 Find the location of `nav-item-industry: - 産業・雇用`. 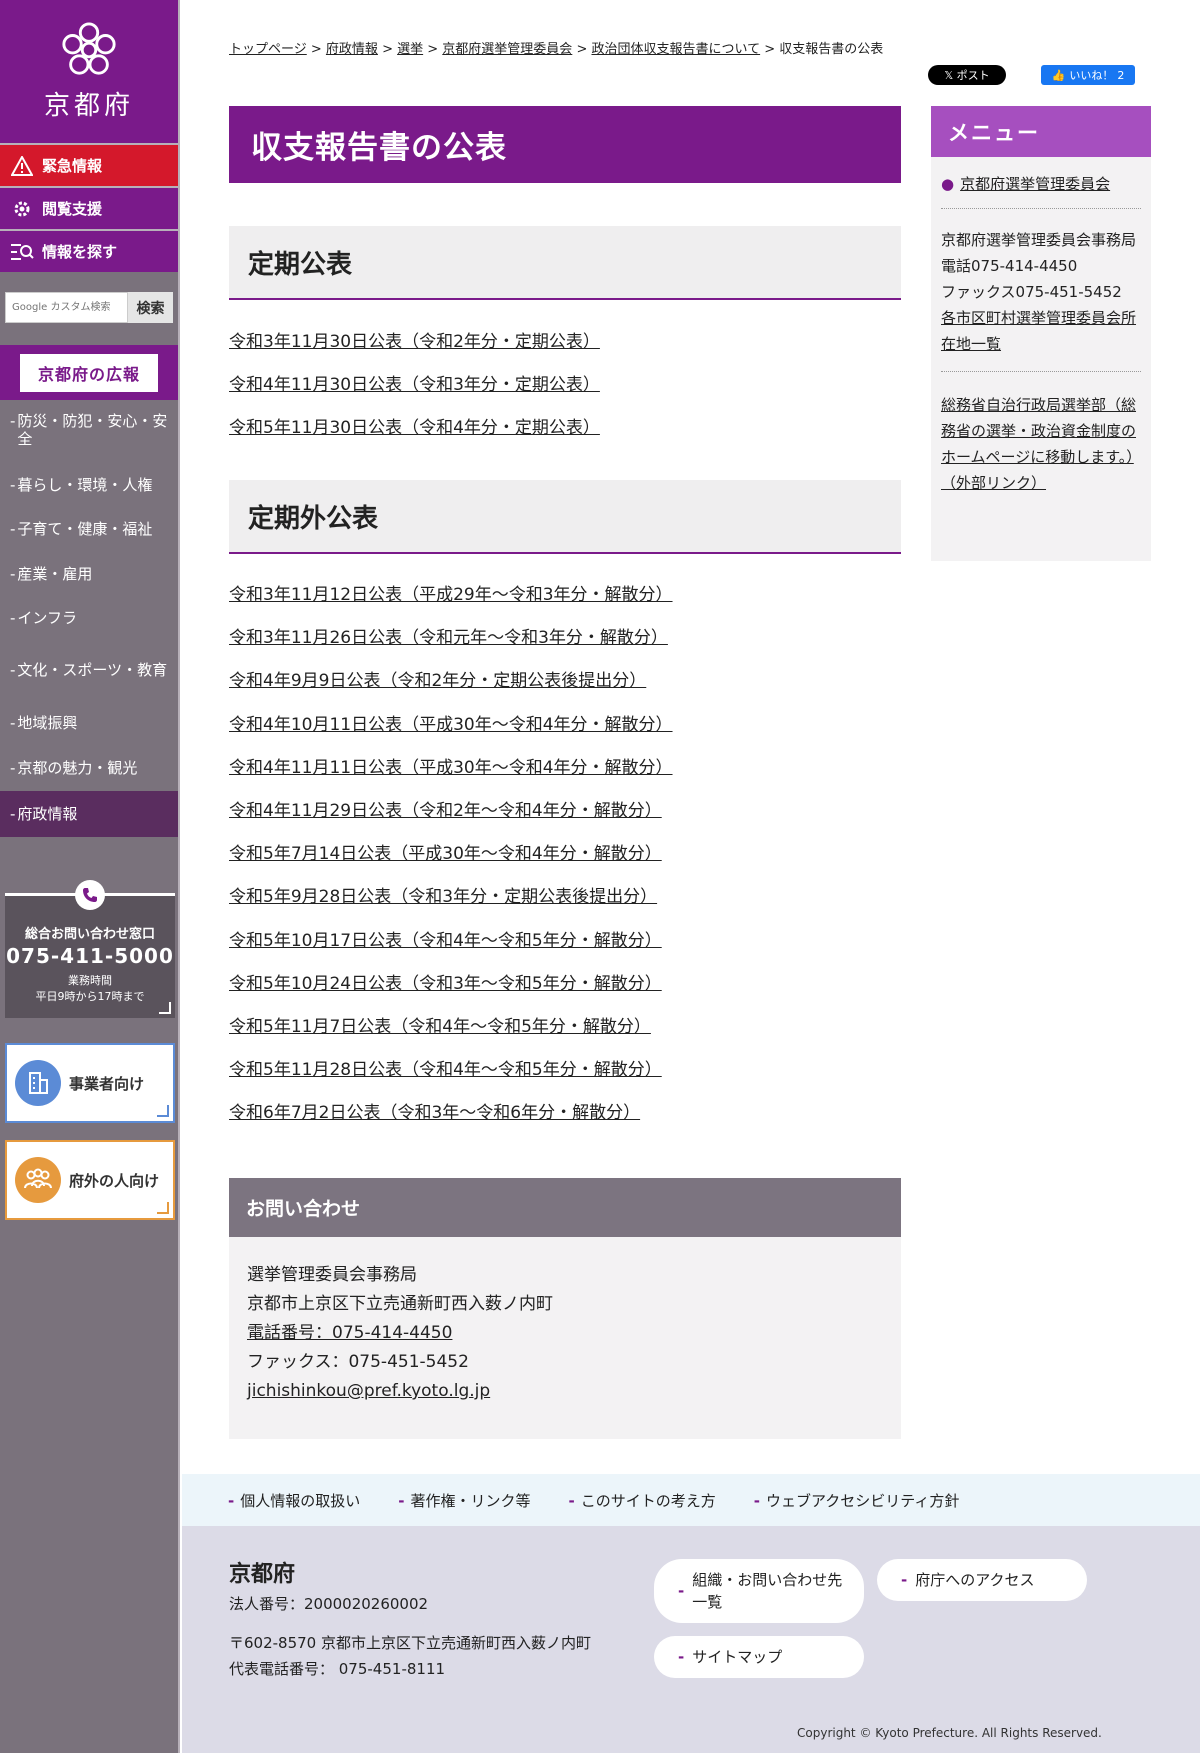

nav-item-industry: - 産業・雇用 is located at coordinates (89, 573).